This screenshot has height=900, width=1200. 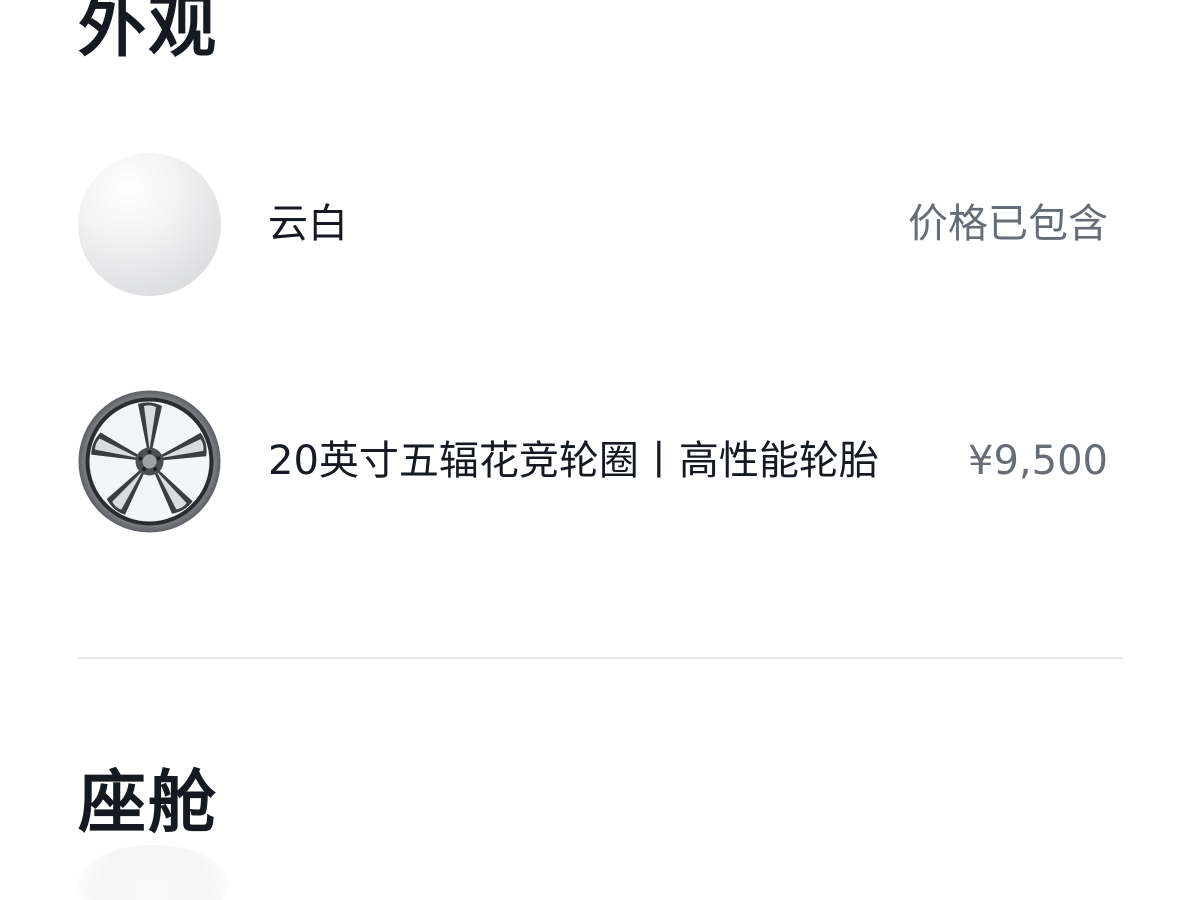 I want to click on option-price: ¥9,500, so click(x=1038, y=461).